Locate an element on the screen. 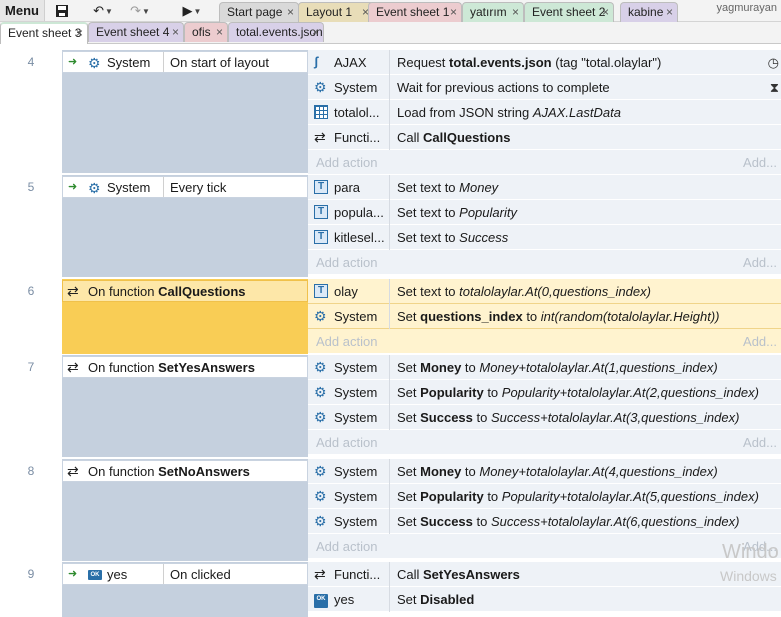 This screenshot has height=617, width=781. tab-label: Event sheet 1 is located at coordinates (413, 12).